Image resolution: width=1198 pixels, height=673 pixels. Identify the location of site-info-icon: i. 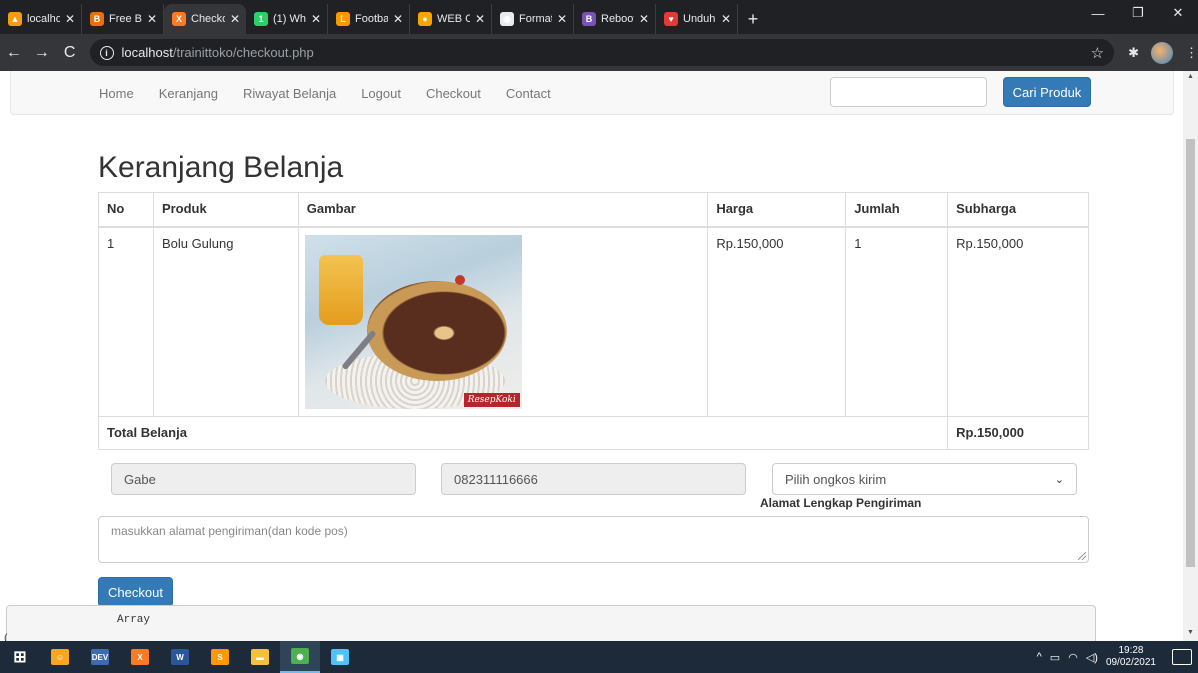
(106, 52).